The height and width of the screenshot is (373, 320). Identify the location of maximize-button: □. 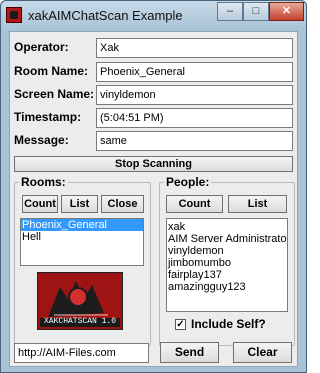
(256, 11).